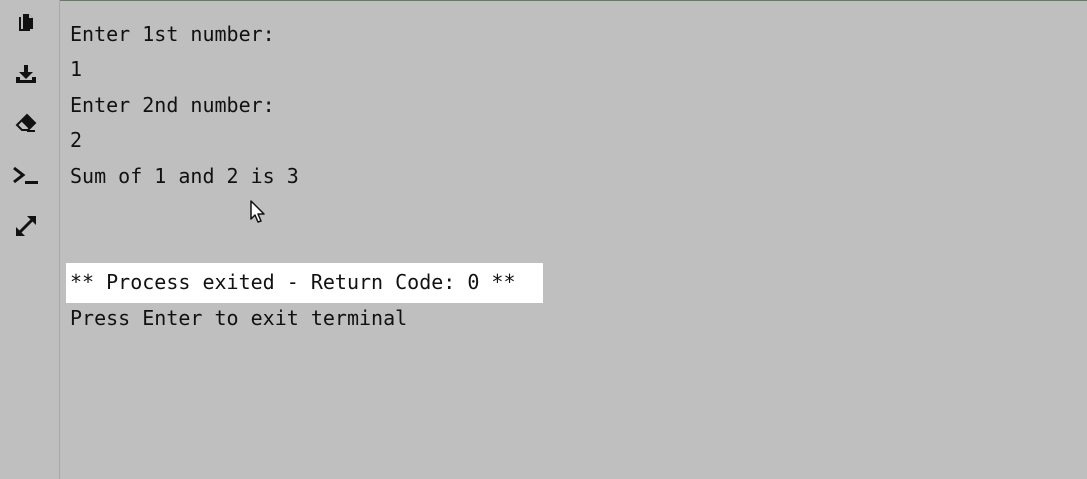 The width and height of the screenshot is (1087, 479). I want to click on expand-button, so click(26, 226).